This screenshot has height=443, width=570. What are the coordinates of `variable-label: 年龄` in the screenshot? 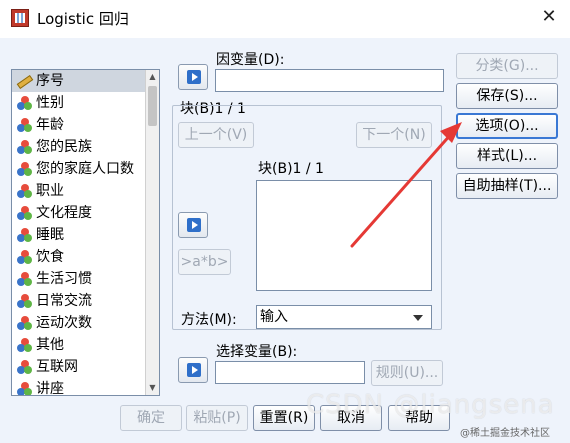 It's located at (50, 125).